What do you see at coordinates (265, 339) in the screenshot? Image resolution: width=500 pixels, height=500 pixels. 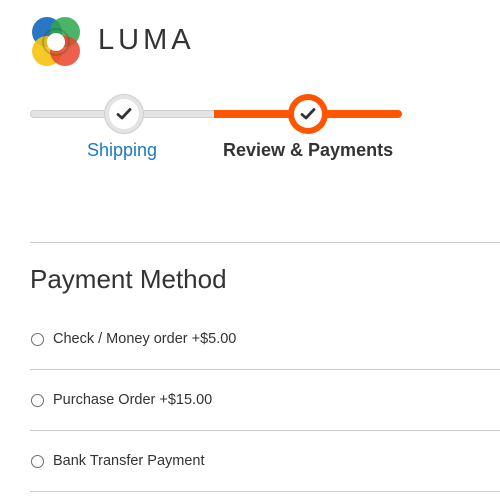 I see `payment-option-checkmo: Check / Money order +$5.00` at bounding box center [265, 339].